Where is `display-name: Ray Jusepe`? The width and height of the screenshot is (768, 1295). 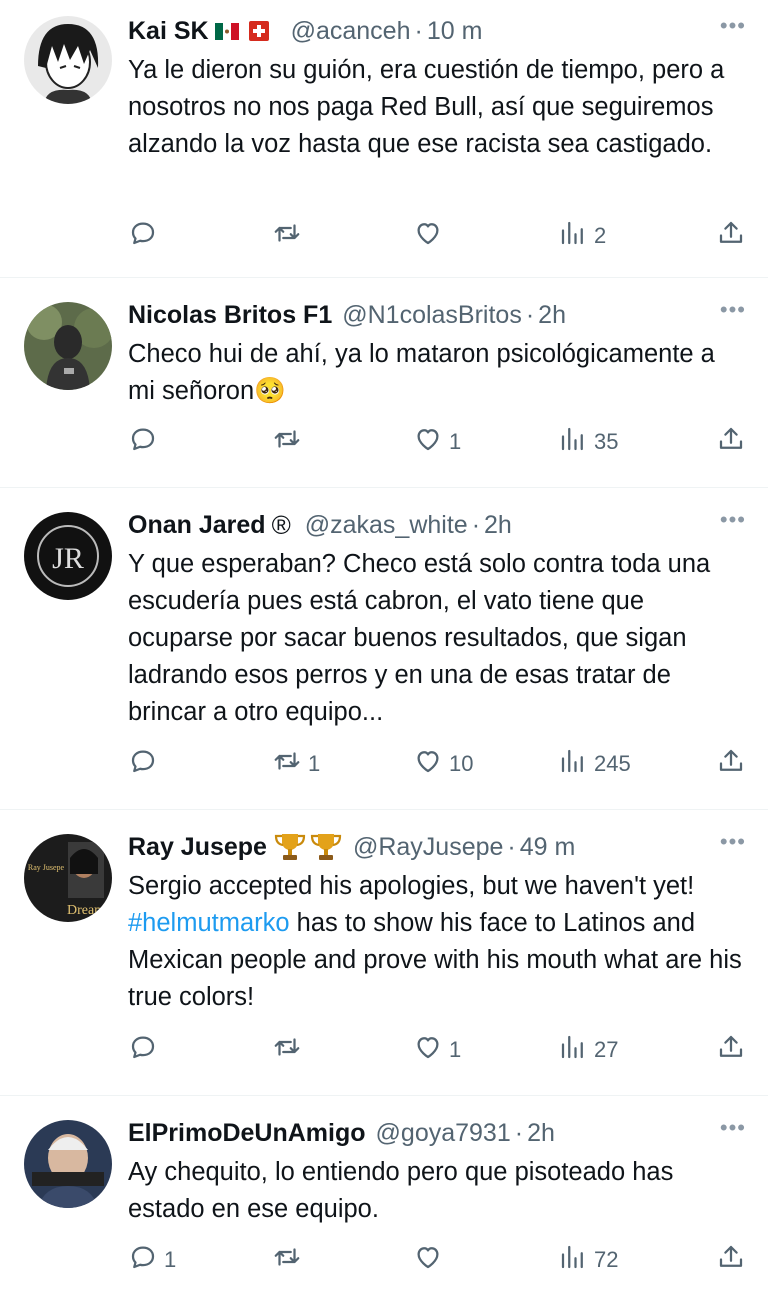 display-name: Ray Jusepe is located at coordinates (197, 847).